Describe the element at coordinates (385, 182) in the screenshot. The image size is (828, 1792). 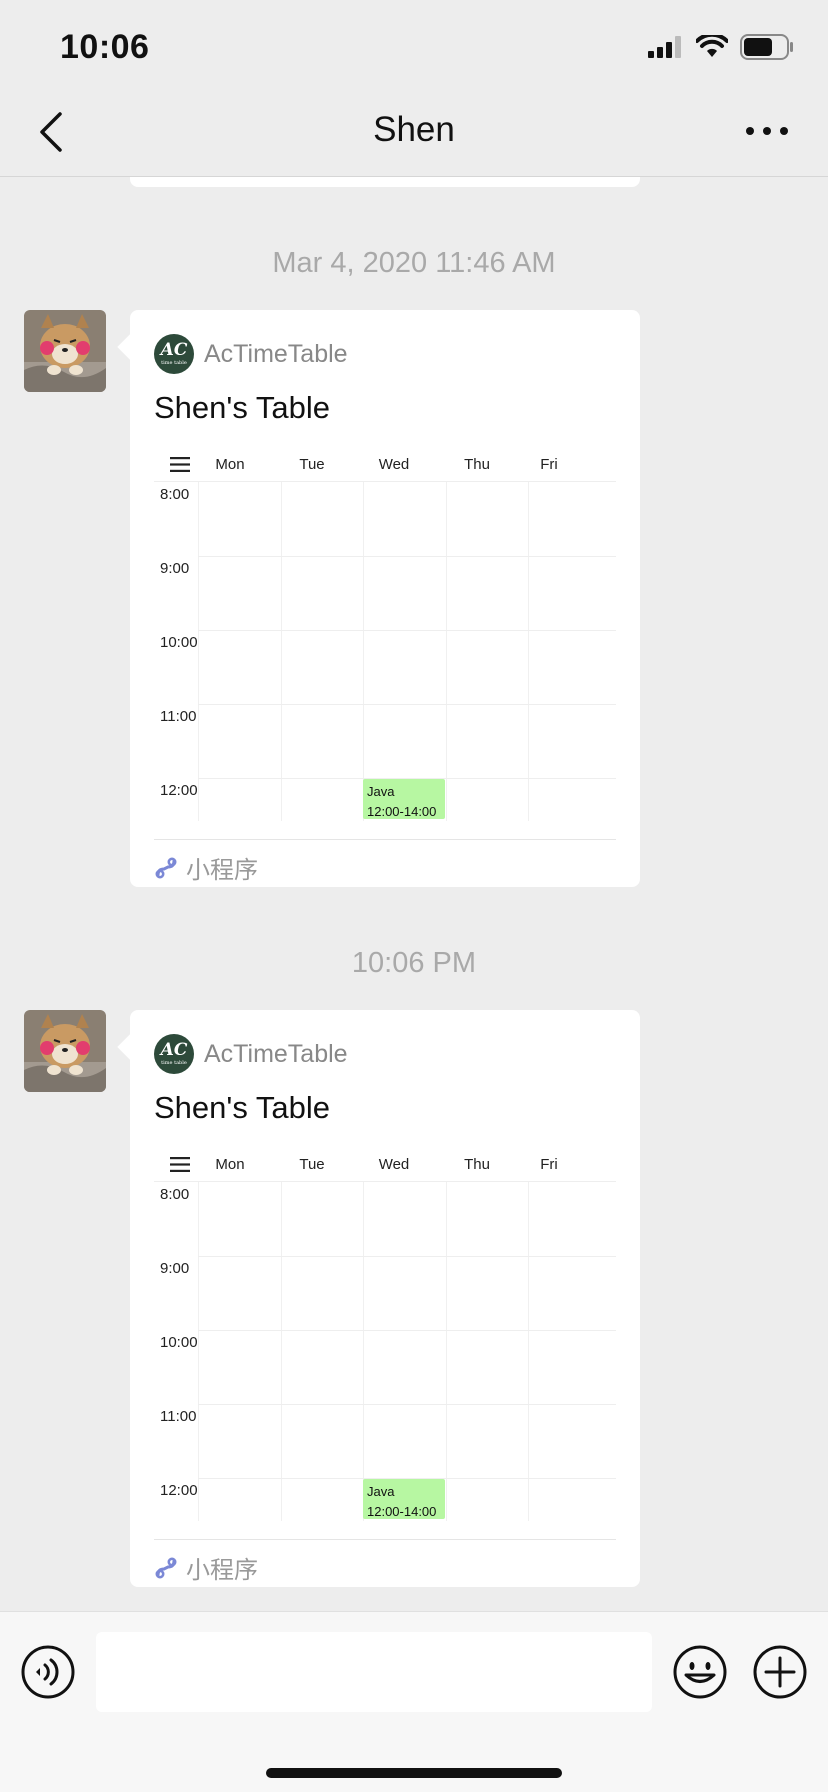
I see `previous-message-partial` at that location.